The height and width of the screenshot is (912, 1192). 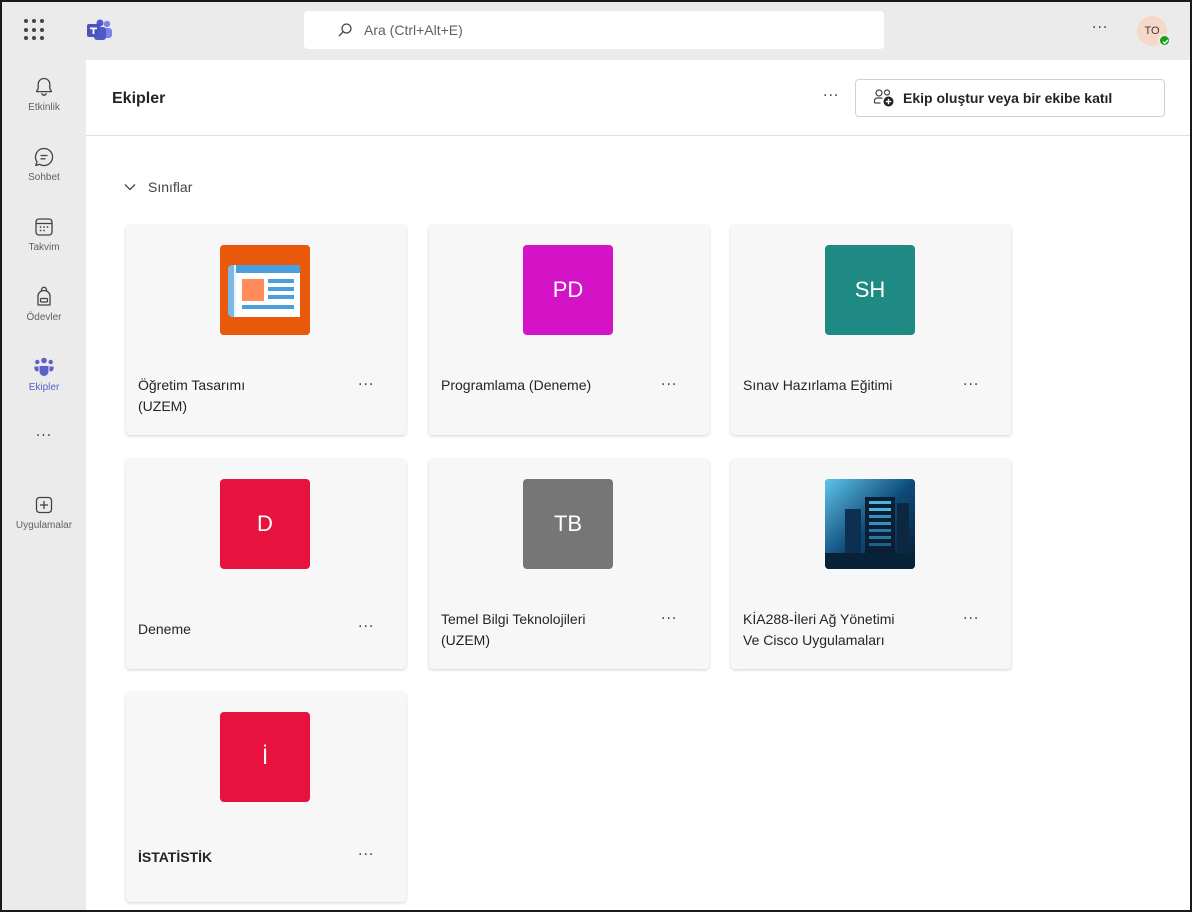 I want to click on team-card: Öğretim Tasarımı (UZEM) ···, so click(x=266, y=330).